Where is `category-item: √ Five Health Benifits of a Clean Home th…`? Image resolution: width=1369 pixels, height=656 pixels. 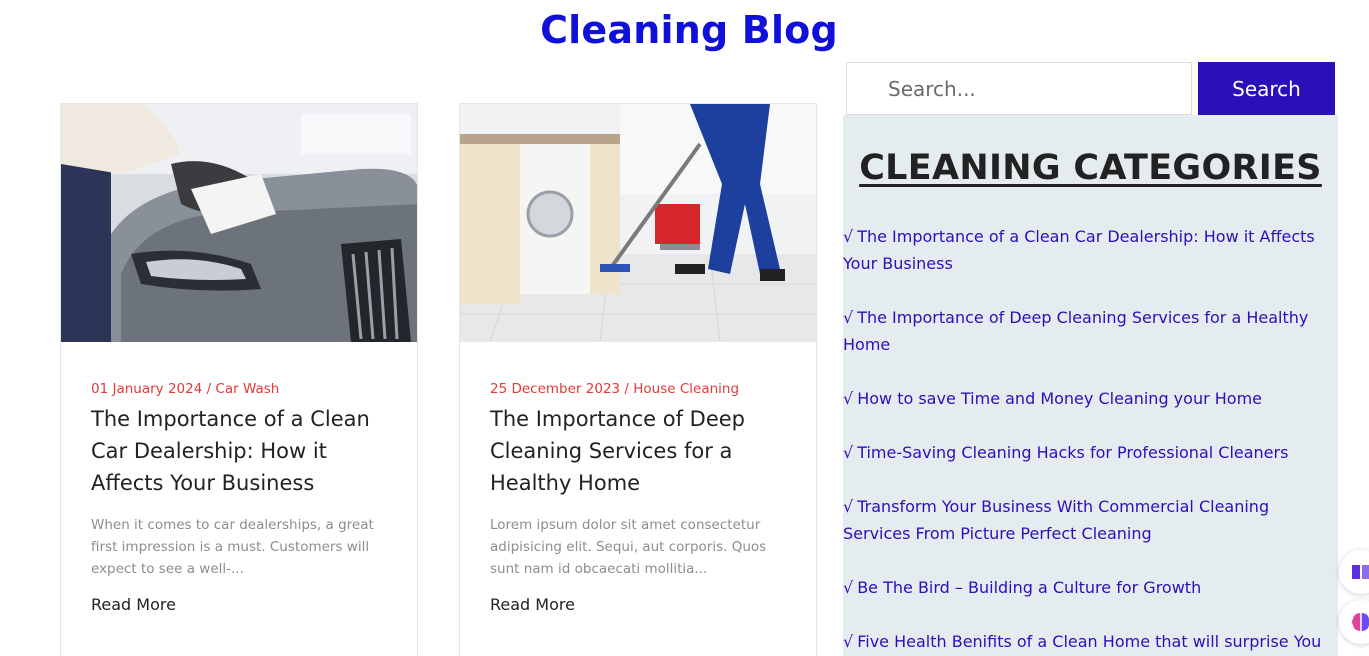 category-item: √ Five Health Benifits of a Clean Home th… is located at coordinates (1090, 641).